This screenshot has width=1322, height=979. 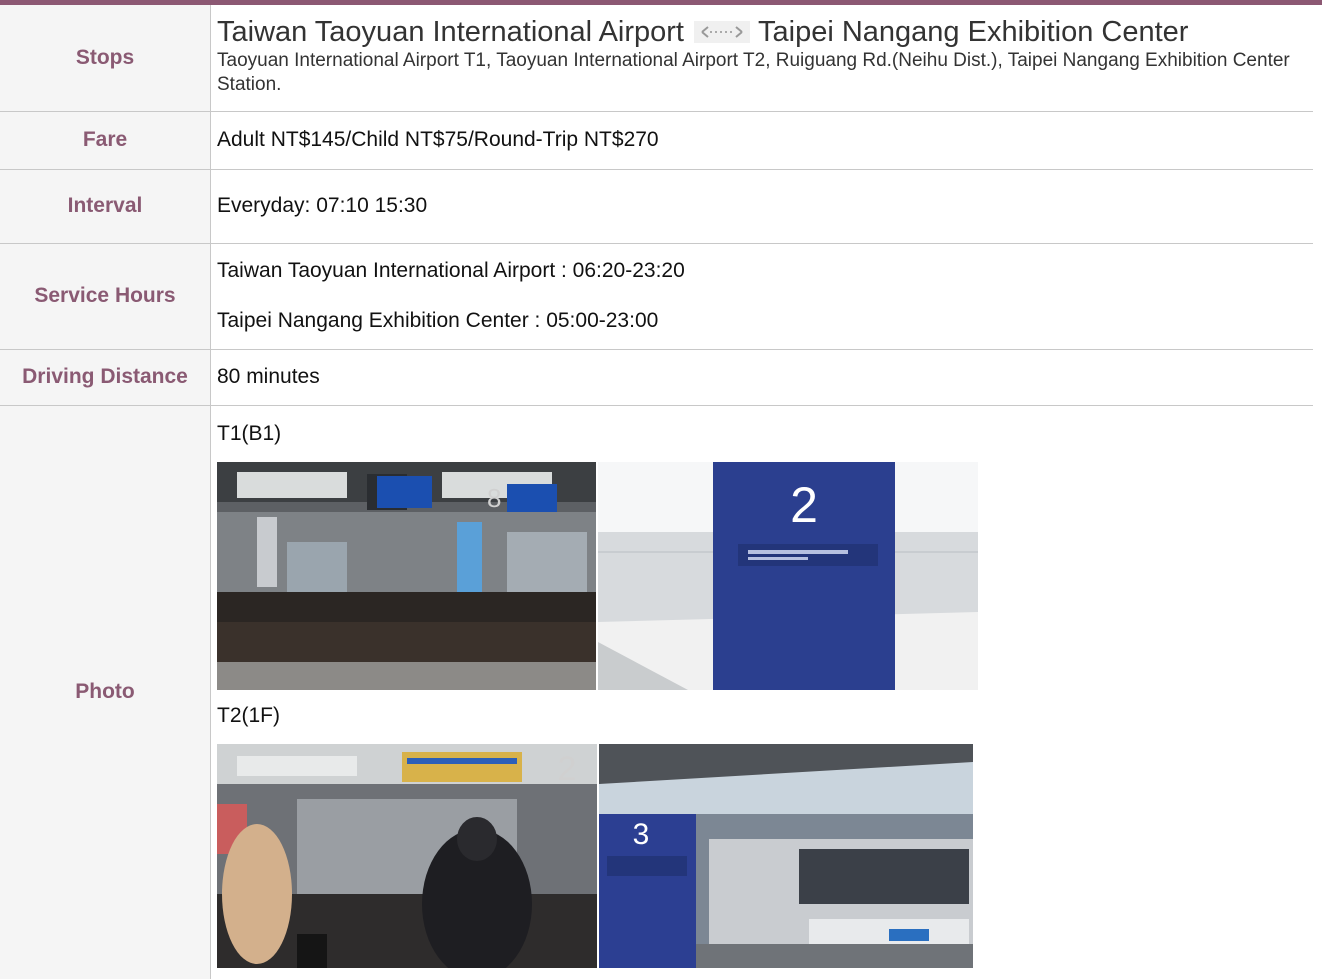 I want to click on label-service-hours: Service Hours, so click(x=105, y=296).